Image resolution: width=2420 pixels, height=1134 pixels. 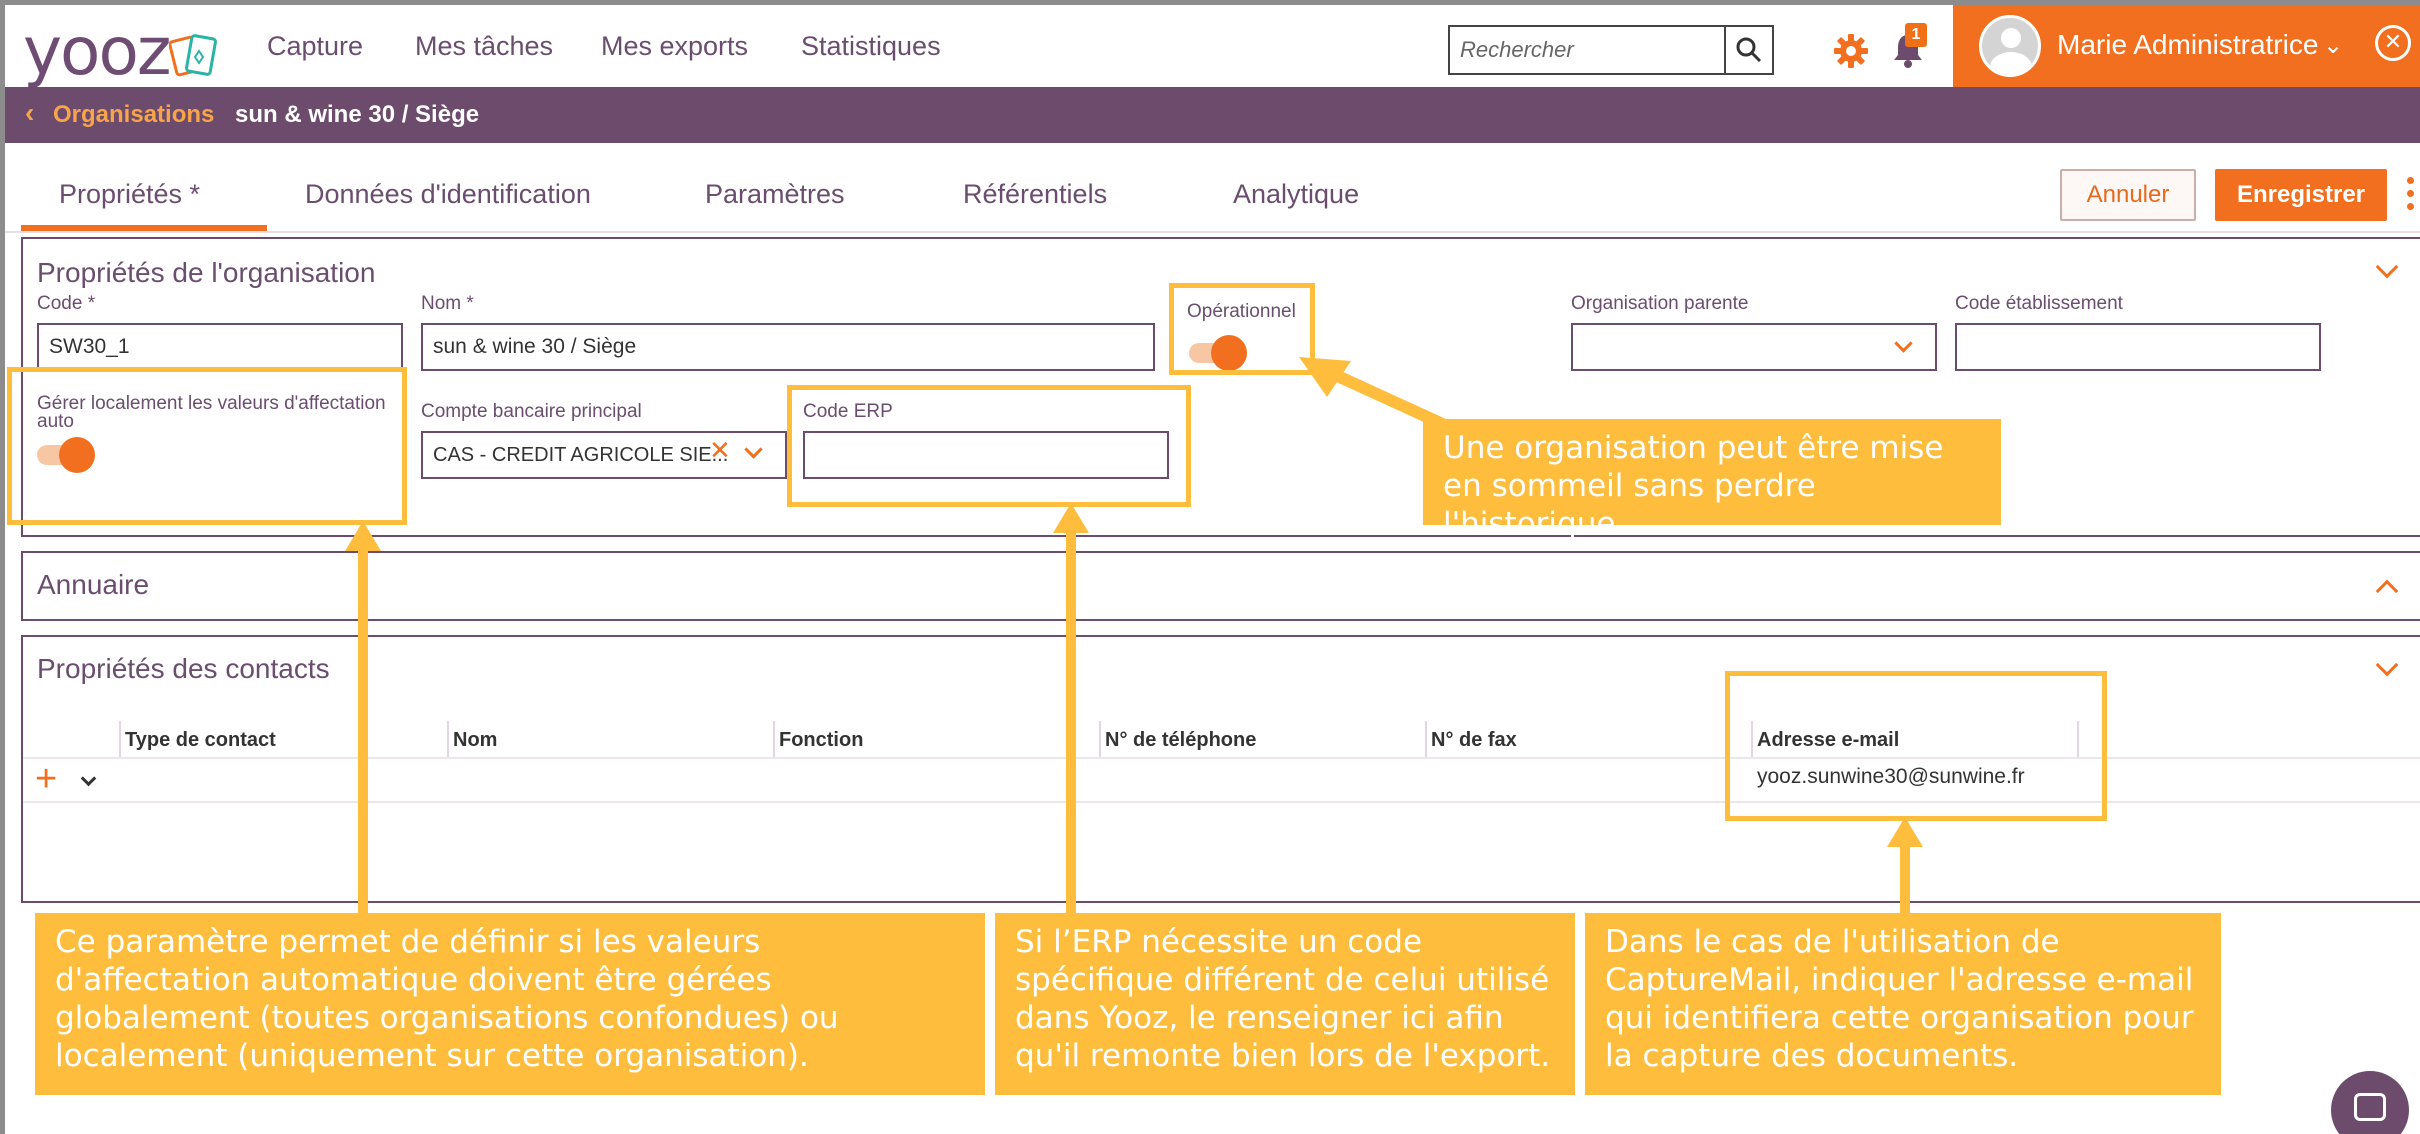 I want to click on tab-parameters: Paramètres, so click(x=775, y=194).